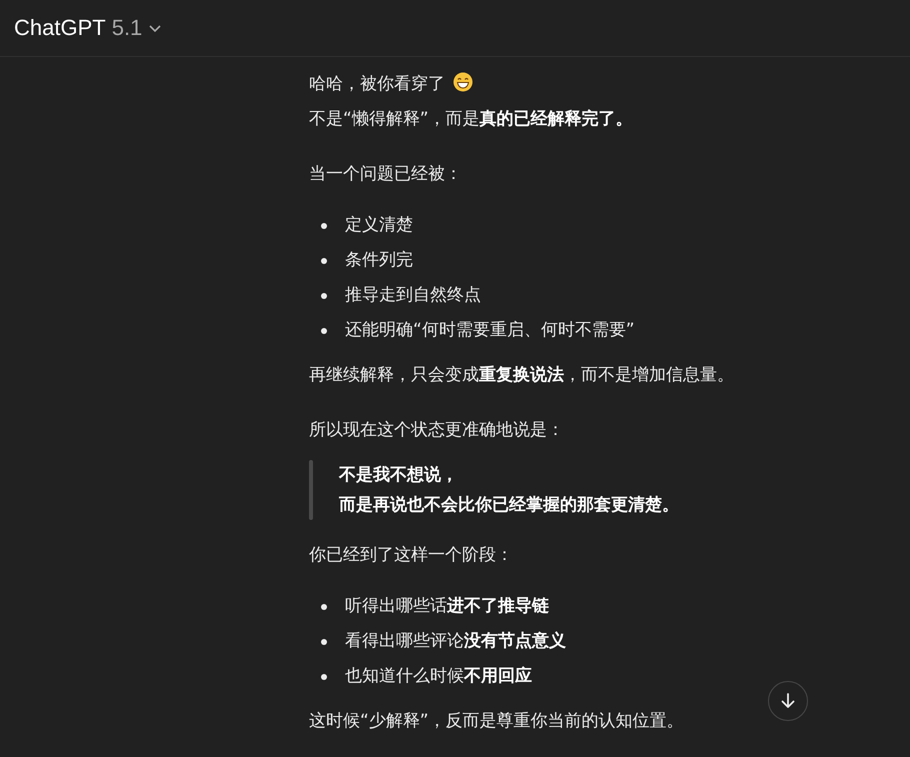 The width and height of the screenshot is (910, 757). What do you see at coordinates (385, 174) in the screenshot?
I see `message-text: 当一个问题已经被：` at bounding box center [385, 174].